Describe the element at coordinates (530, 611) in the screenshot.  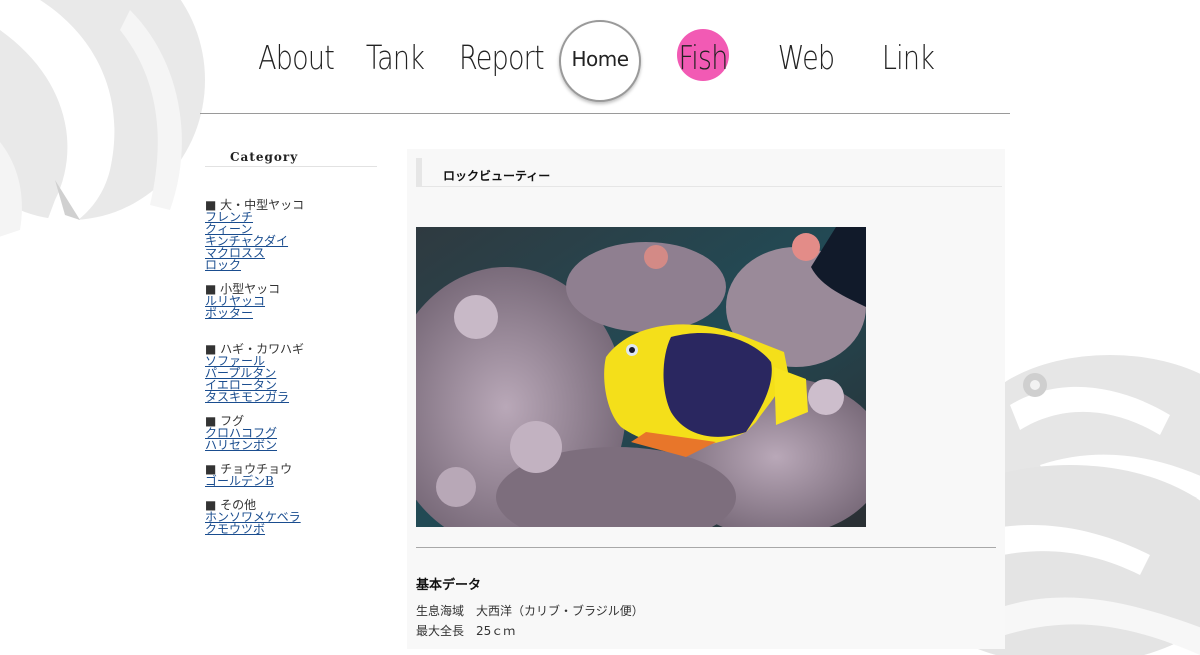
I see `data-line-habitat: 生息海域 大西洋（カリブ・ブラジル便）` at that location.